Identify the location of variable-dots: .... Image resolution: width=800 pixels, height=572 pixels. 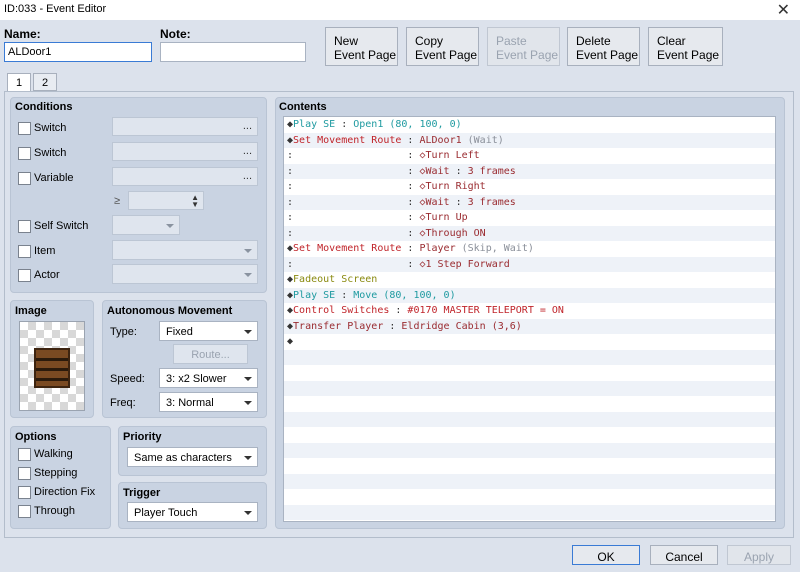
(247, 176).